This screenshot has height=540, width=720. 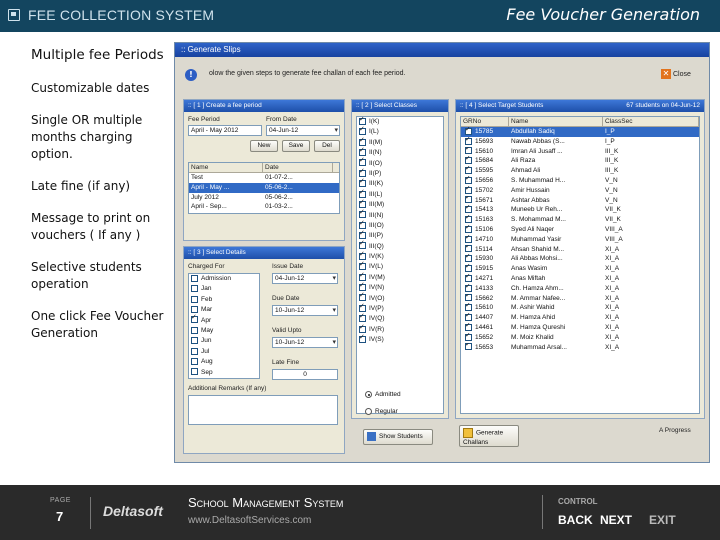 What do you see at coordinates (400, 277) in the screenshot?
I see `class-item: IV(M)` at bounding box center [400, 277].